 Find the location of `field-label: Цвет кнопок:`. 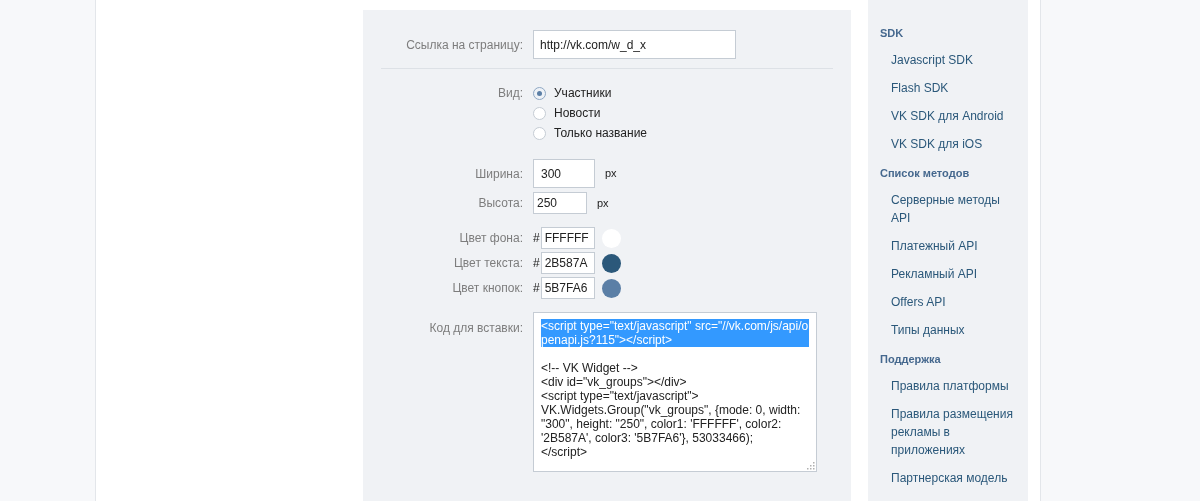

field-label: Цвет кнопок: is located at coordinates (487, 288).